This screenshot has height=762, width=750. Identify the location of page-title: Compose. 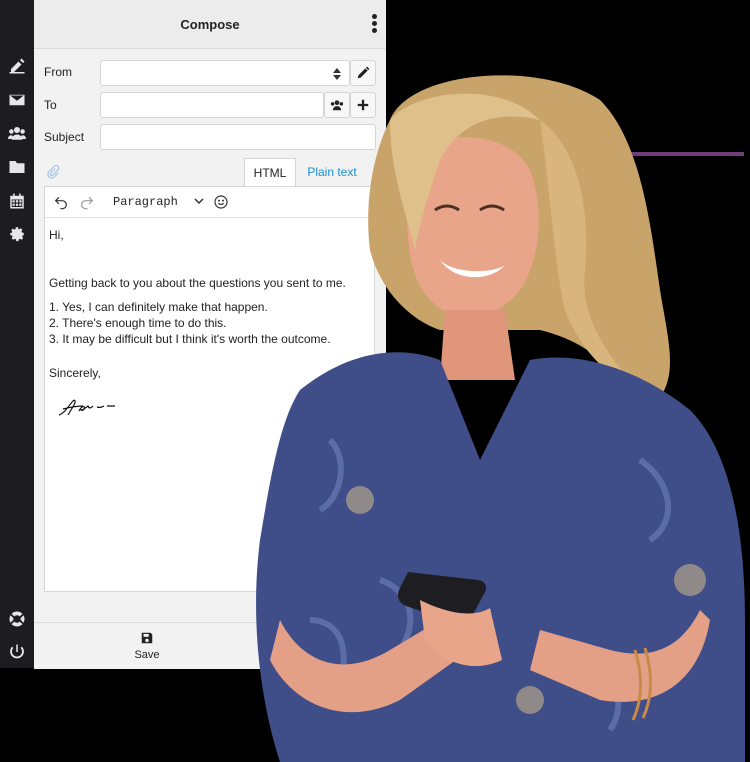
(210, 24).